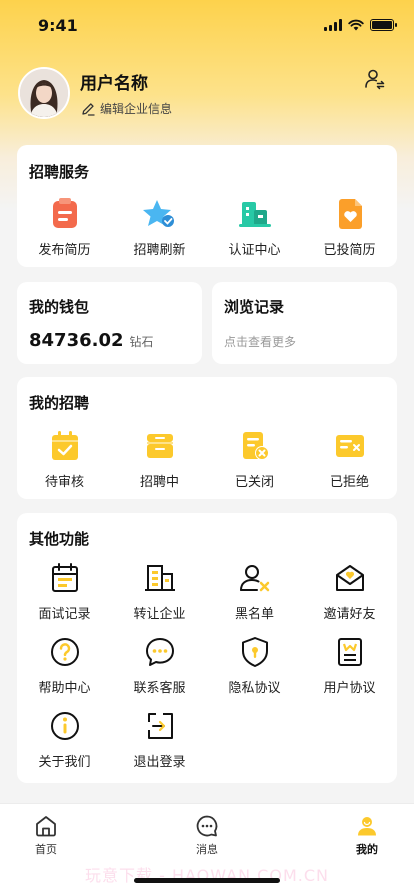 This screenshot has height=896, width=414. I want to click on contact-service-button: 联系客服, so click(160, 665).